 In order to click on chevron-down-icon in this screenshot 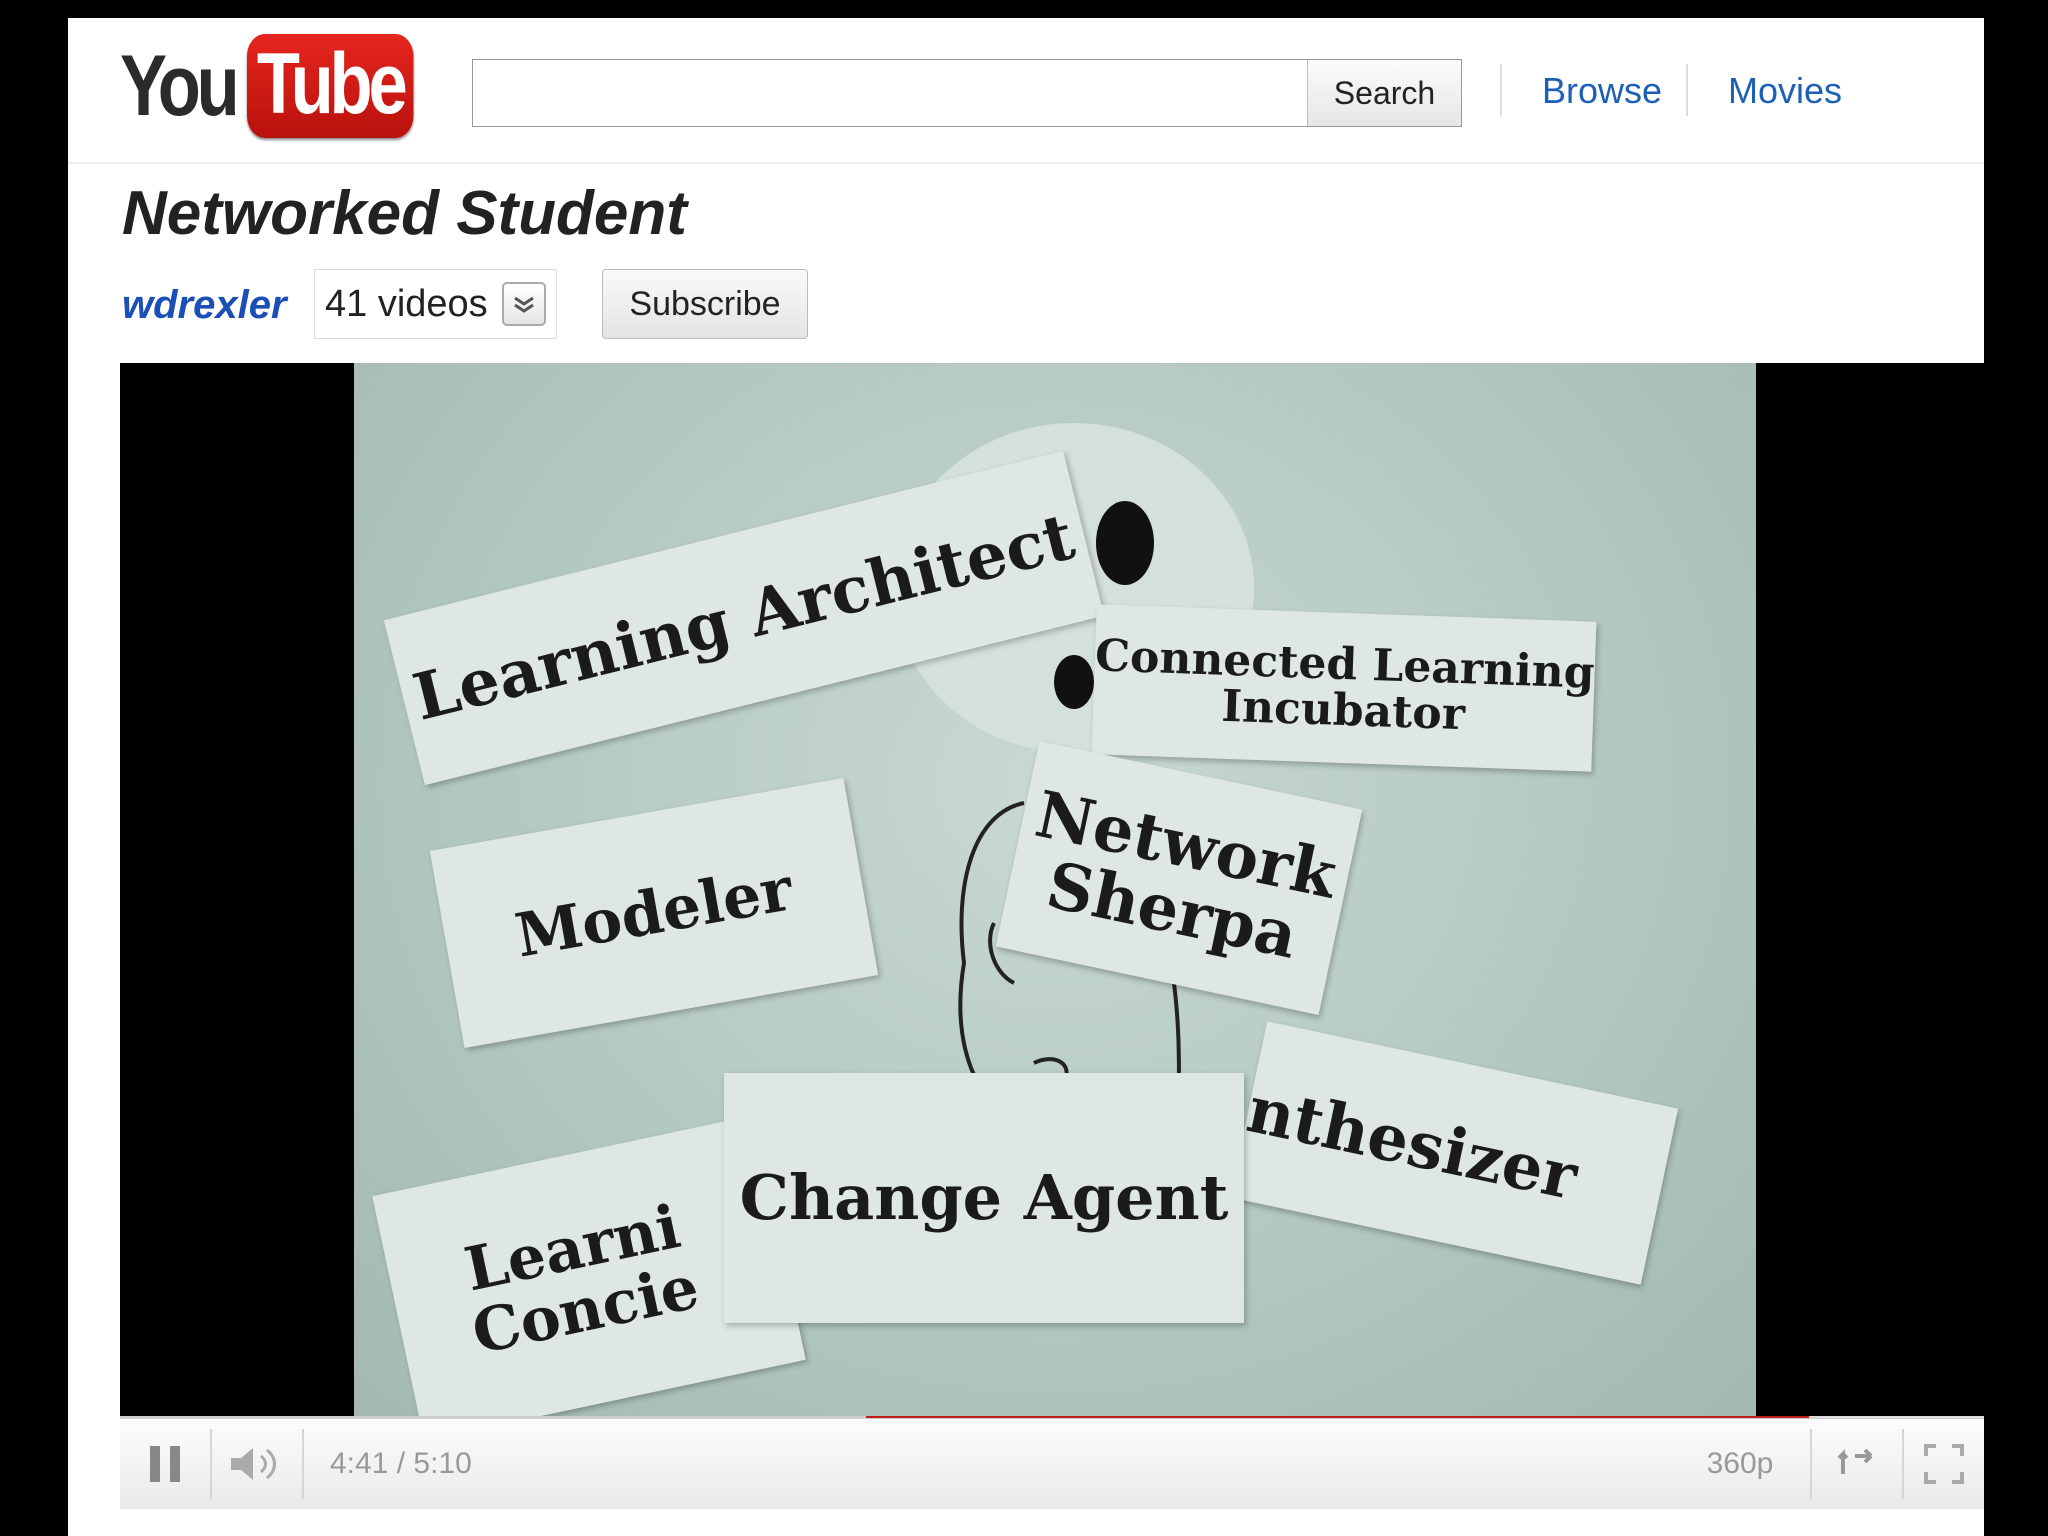, I will do `click(523, 304)`.